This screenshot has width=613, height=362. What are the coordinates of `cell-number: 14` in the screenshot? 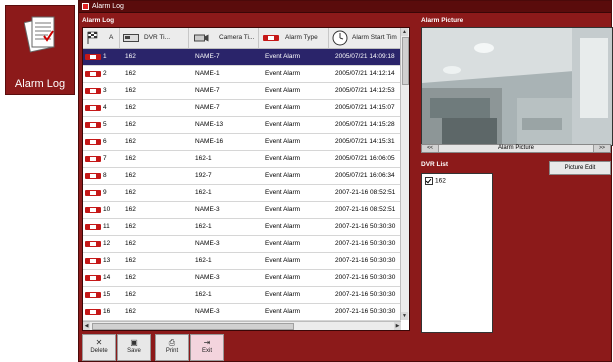 It's located at (107, 277).